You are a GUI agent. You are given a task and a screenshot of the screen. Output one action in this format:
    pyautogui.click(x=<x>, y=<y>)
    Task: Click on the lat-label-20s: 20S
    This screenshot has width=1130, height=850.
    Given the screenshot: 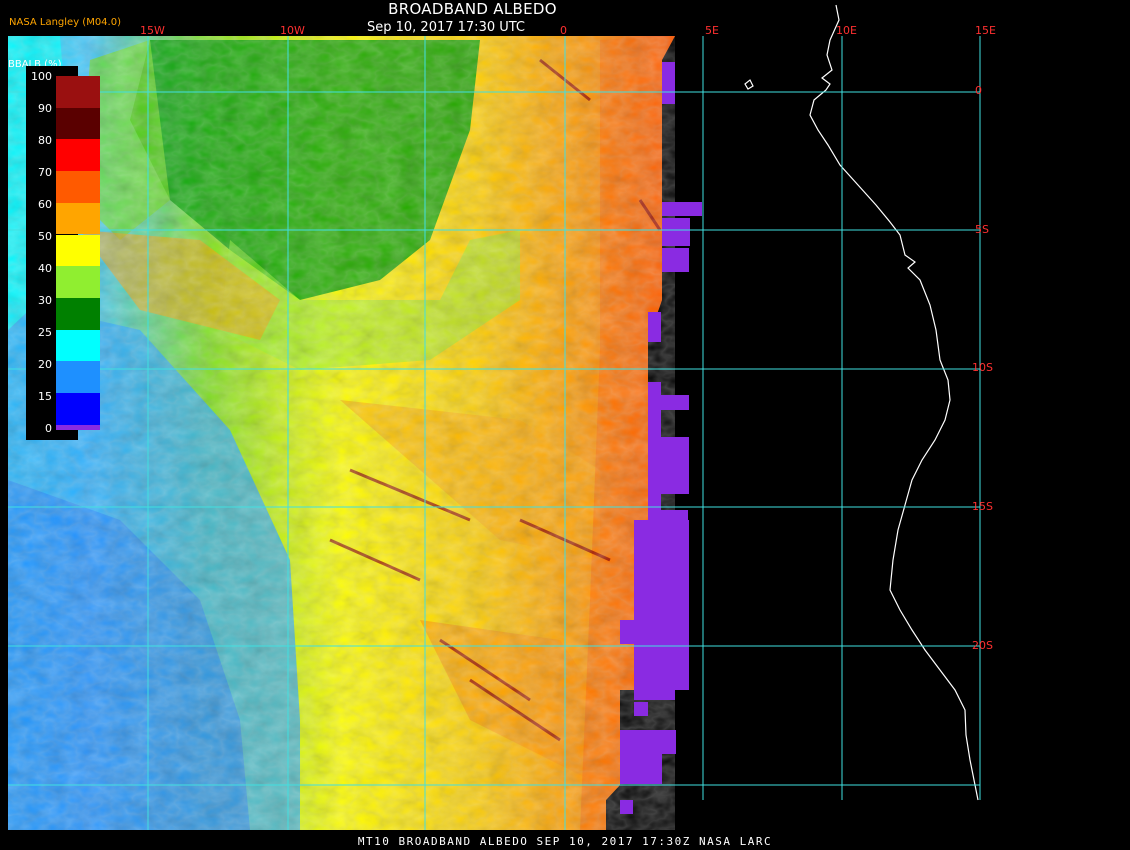 What is the action you would take?
    pyautogui.click(x=982, y=645)
    